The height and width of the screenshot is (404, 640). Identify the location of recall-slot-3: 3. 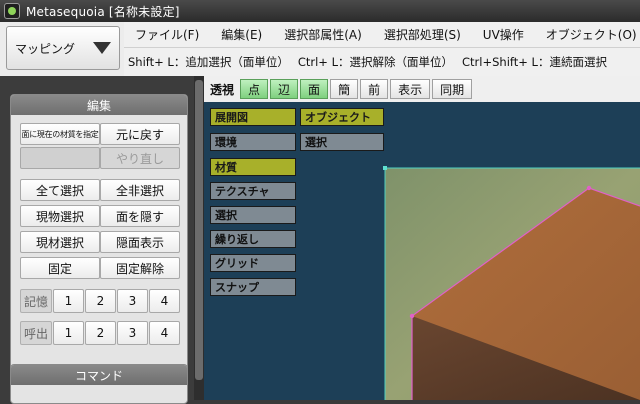
(132, 333).